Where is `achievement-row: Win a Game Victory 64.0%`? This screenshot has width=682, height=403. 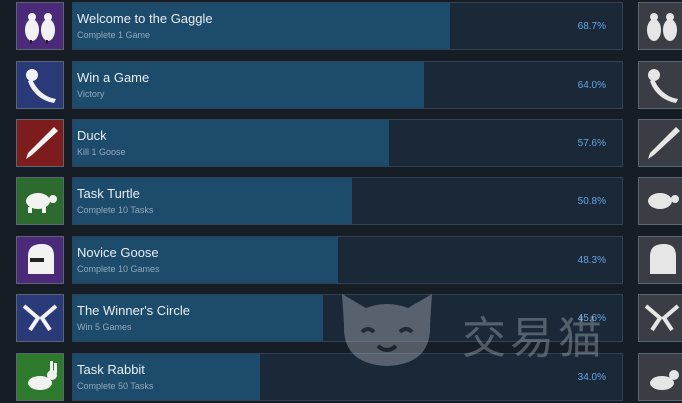 achievement-row: Win a Game Victory 64.0% is located at coordinates (341, 86).